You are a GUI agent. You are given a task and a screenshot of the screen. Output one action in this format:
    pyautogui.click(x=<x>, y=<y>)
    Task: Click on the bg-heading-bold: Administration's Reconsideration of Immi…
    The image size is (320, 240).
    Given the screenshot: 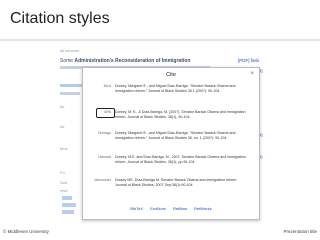 What is the action you would take?
    pyautogui.click(x=132, y=61)
    